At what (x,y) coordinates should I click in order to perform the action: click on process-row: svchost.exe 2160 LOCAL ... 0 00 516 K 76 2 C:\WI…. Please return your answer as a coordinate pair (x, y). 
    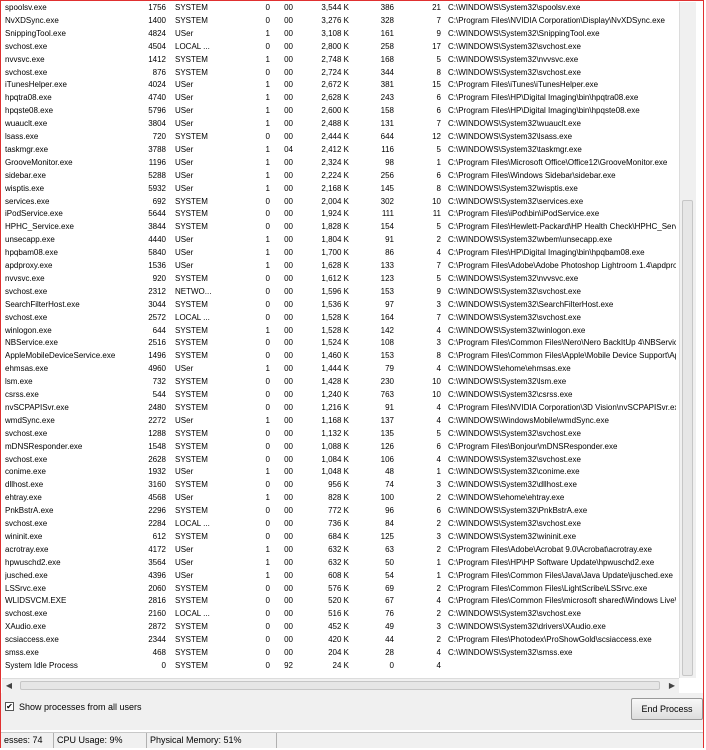
    Looking at the image, I should click on (339, 614).